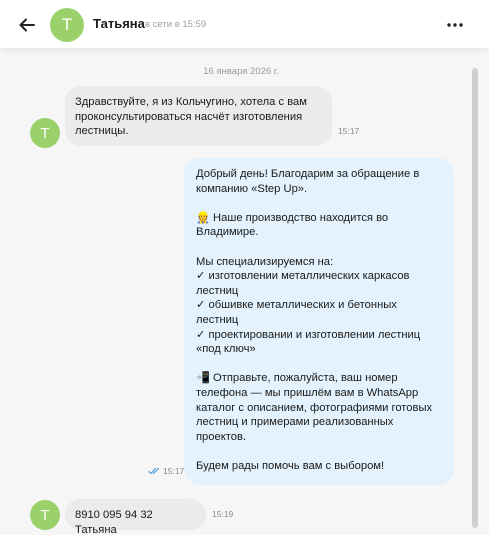 The height and width of the screenshot is (535, 489). I want to click on more-options-button, so click(455, 25).